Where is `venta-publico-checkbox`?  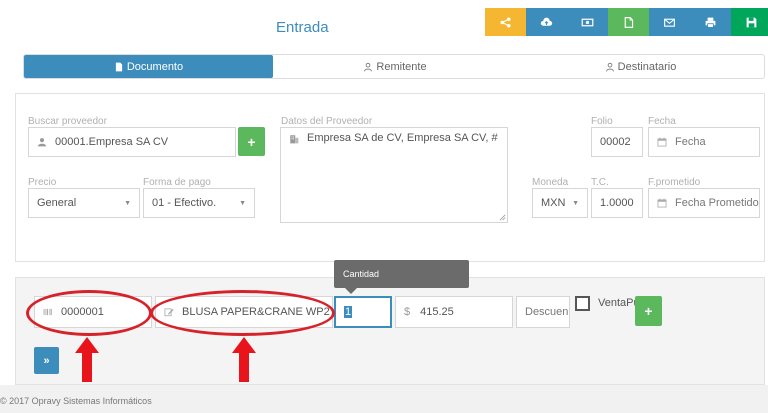
venta-publico-checkbox is located at coordinates (582, 303).